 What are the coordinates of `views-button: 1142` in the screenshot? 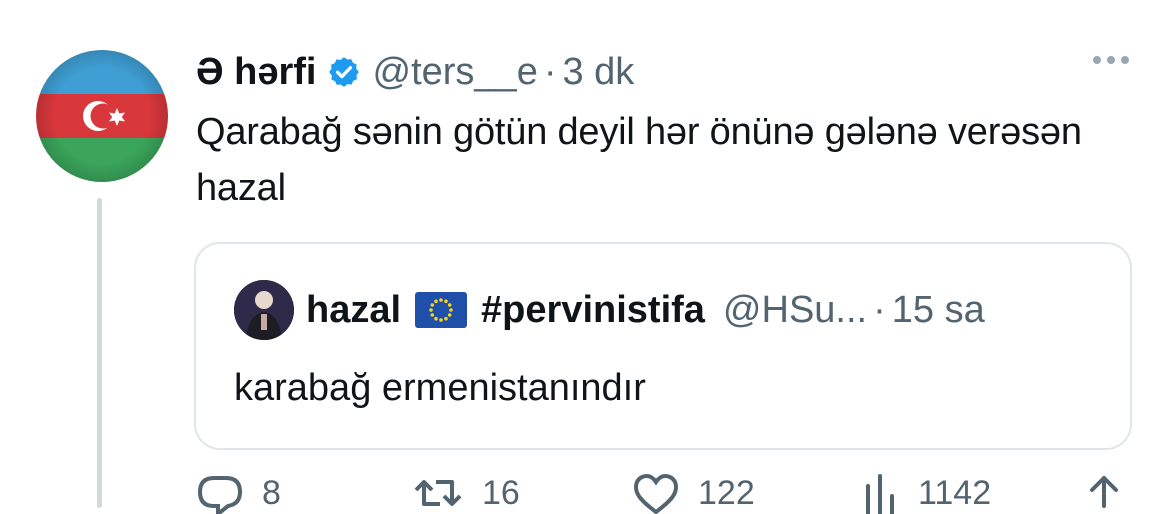 It's located at (925, 494).